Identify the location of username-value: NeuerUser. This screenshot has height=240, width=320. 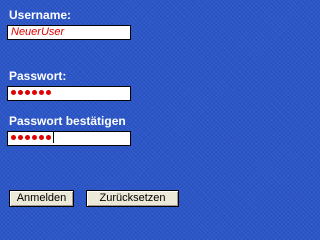
(38, 32).